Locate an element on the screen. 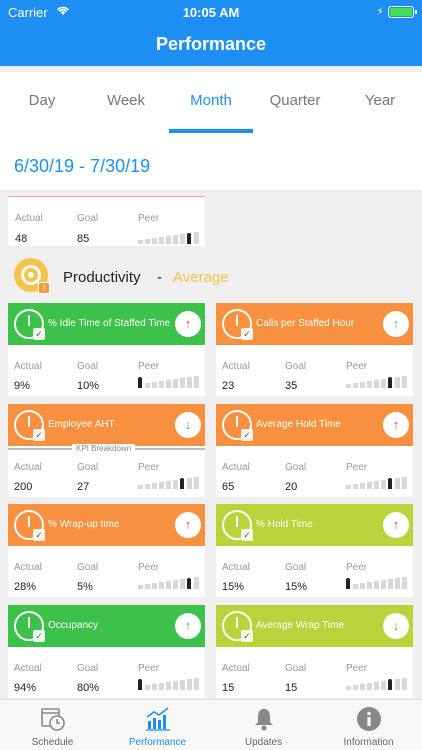 The image size is (422, 750). actual-value: 23 is located at coordinates (228, 386).